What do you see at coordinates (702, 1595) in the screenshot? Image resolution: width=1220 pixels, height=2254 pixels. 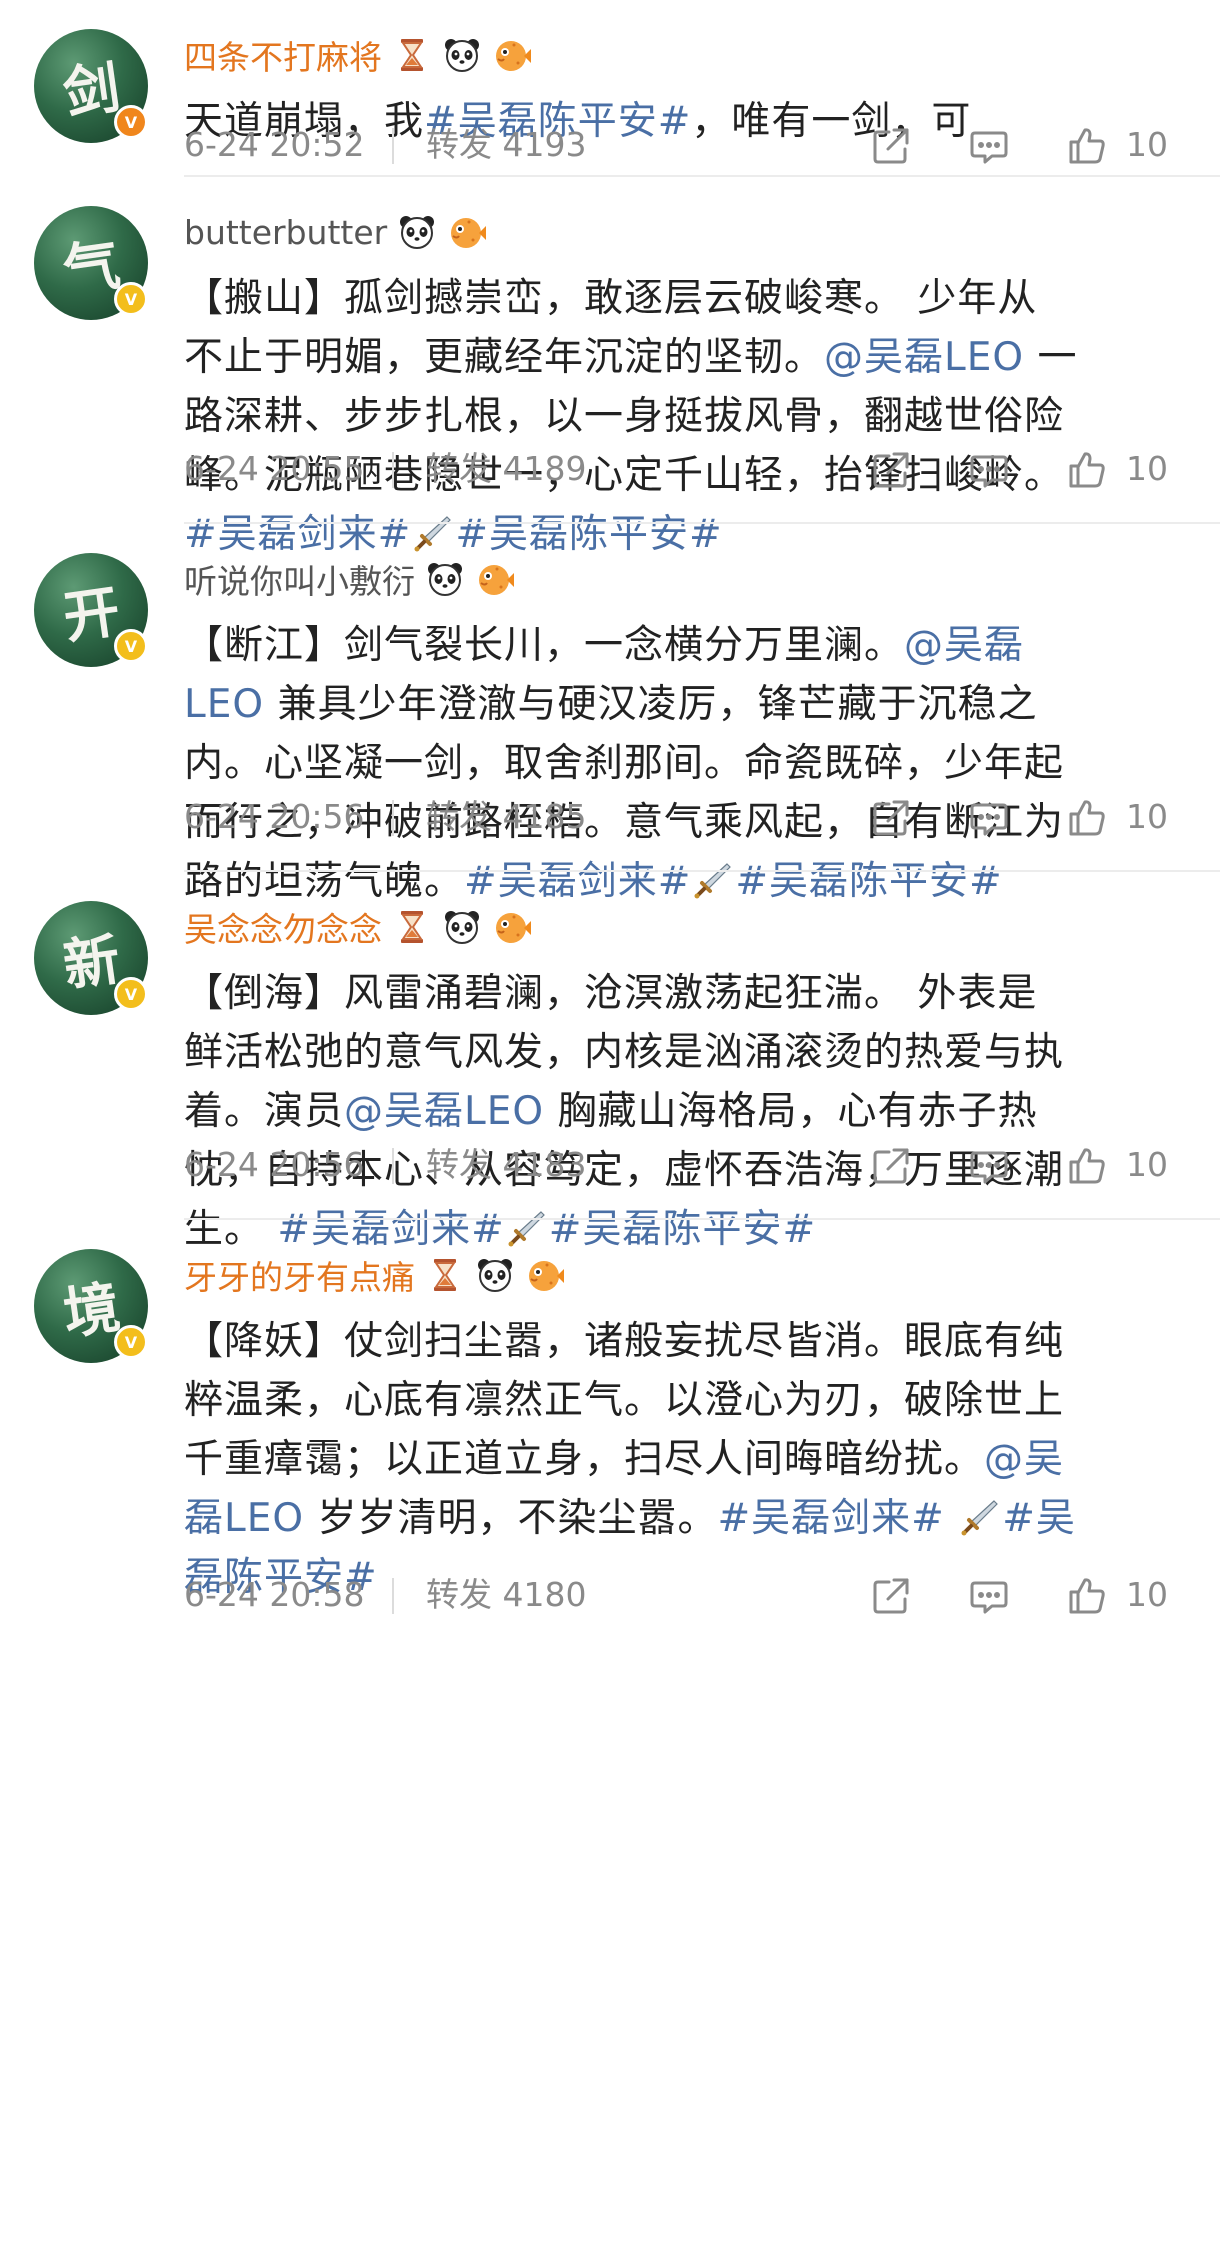 I see `action-bar: 6-24 20:58 转发 4180 10` at bounding box center [702, 1595].